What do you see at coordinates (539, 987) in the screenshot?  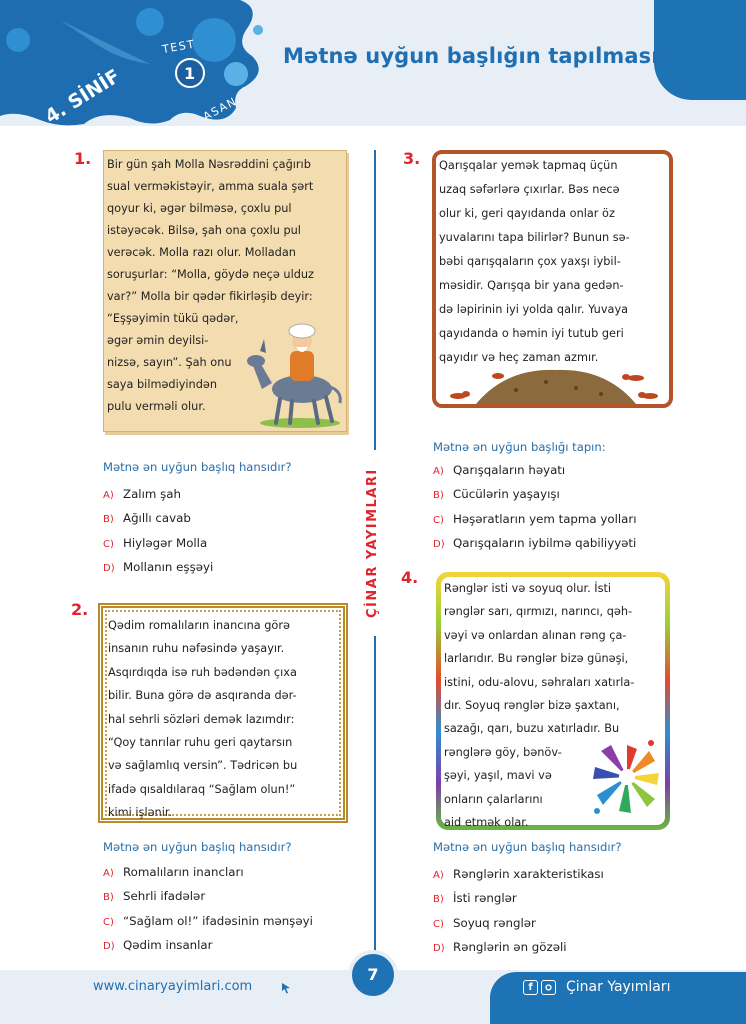 I see `social-icons: f` at bounding box center [539, 987].